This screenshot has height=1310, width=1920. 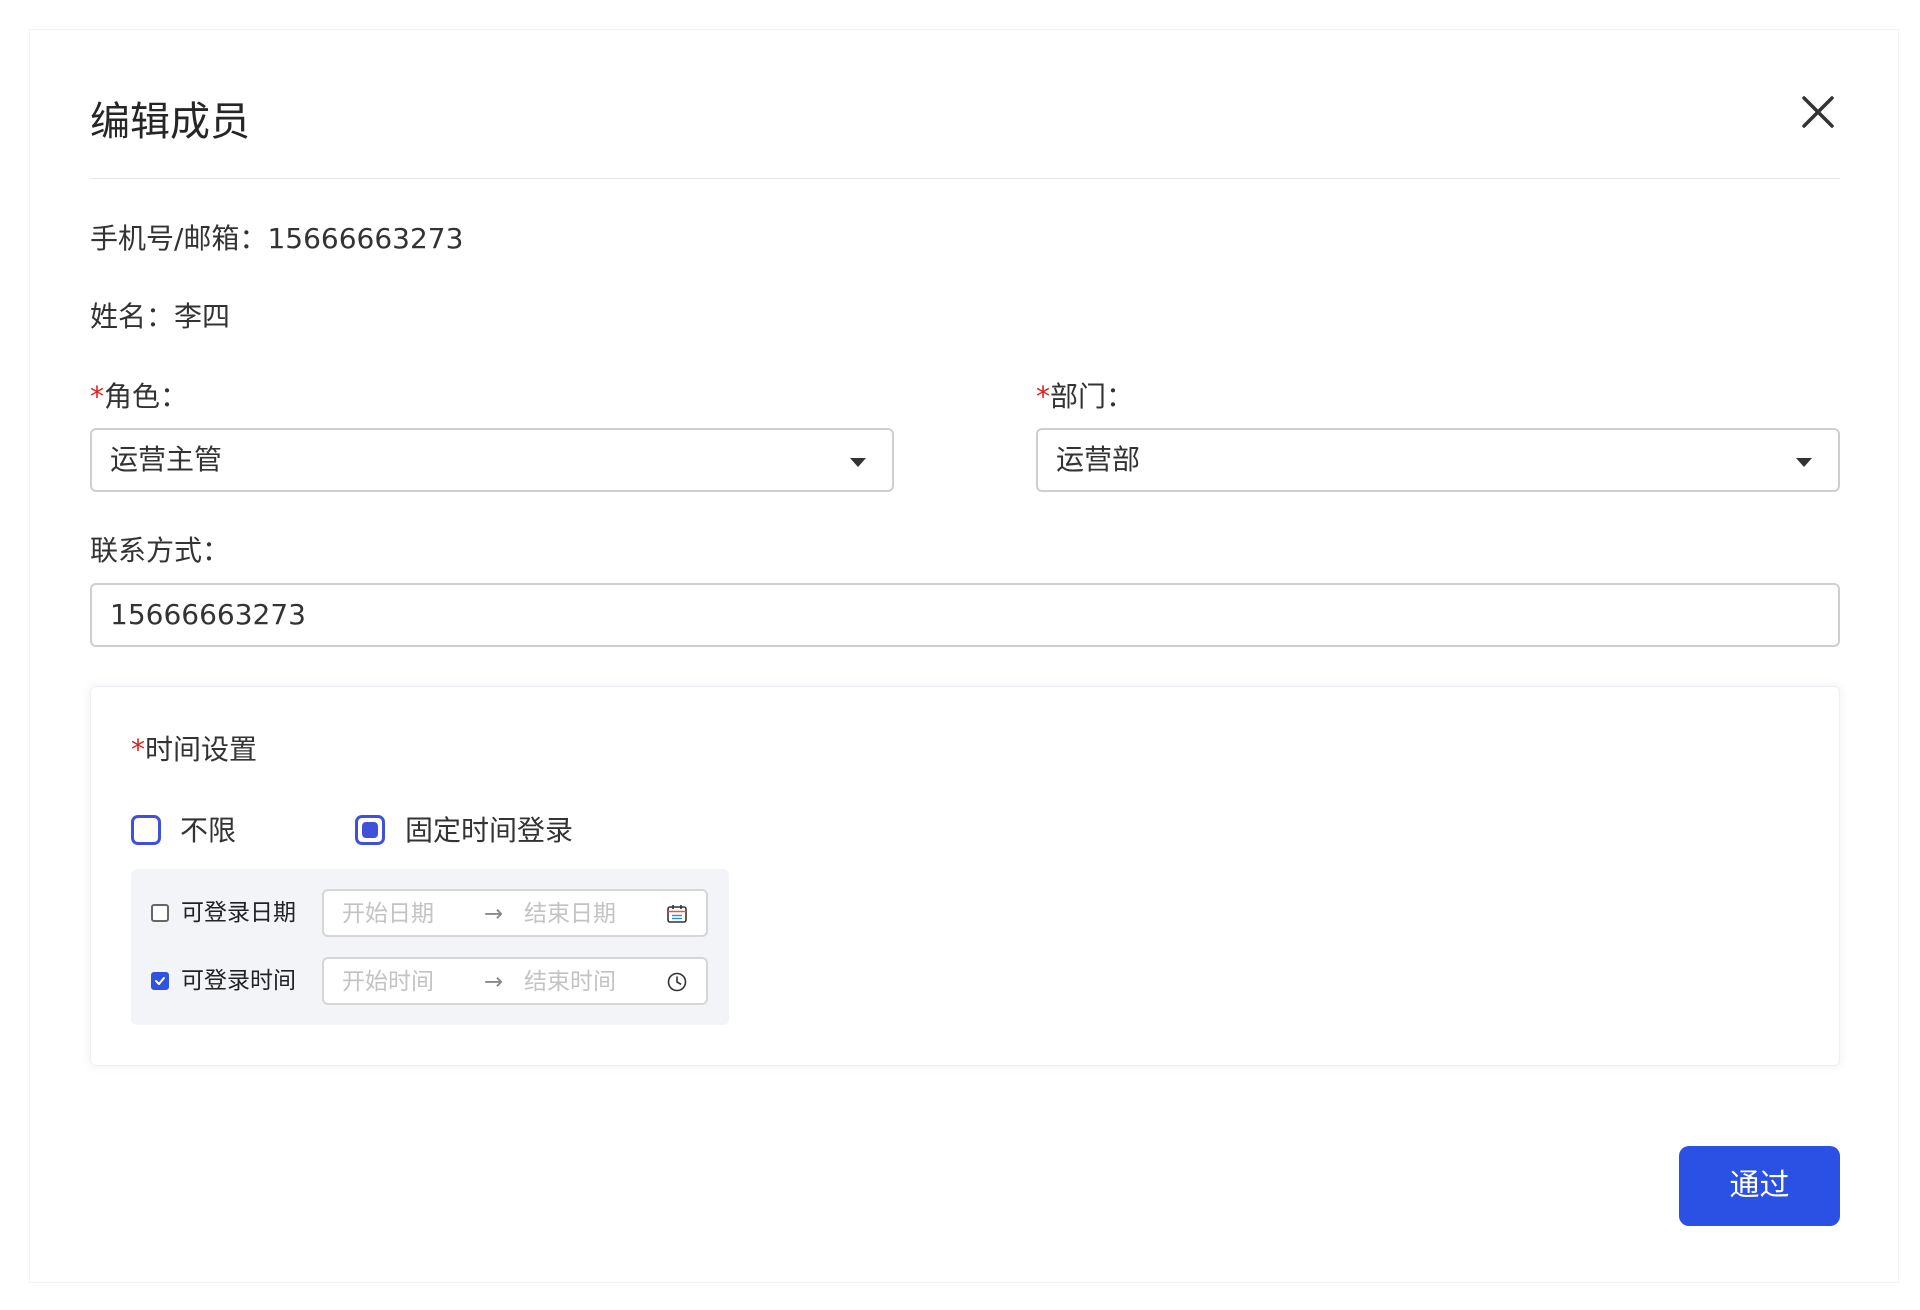 I want to click on radio-fixed-time, so click(x=370, y=830).